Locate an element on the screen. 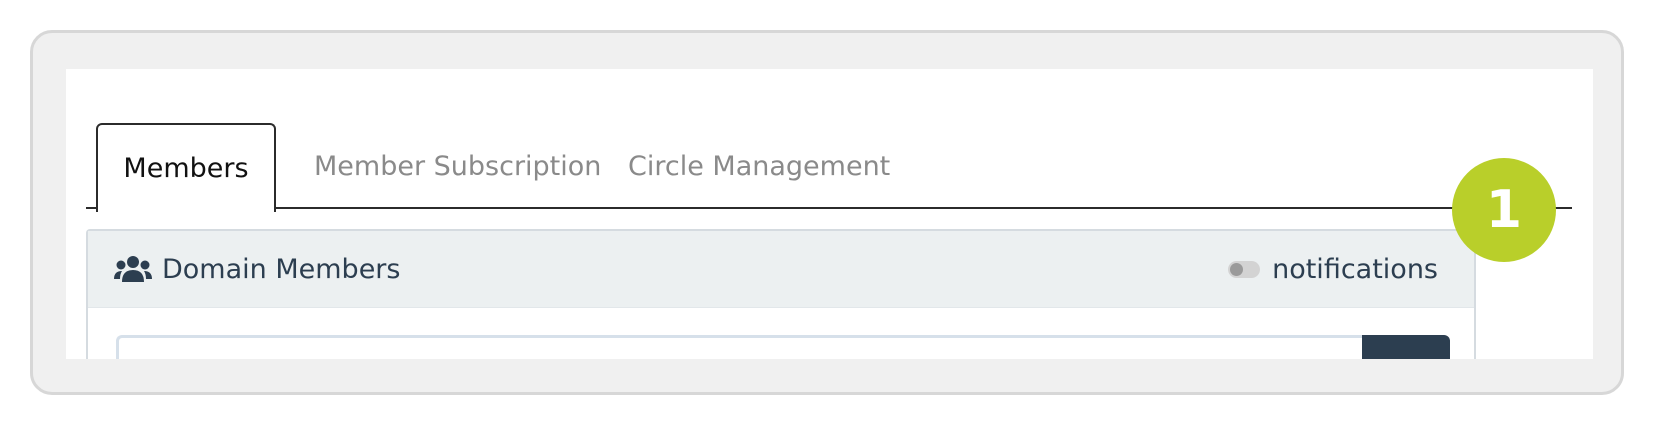 The width and height of the screenshot is (1668, 438). tab-member-subscription: Member Subscription is located at coordinates (457, 166).